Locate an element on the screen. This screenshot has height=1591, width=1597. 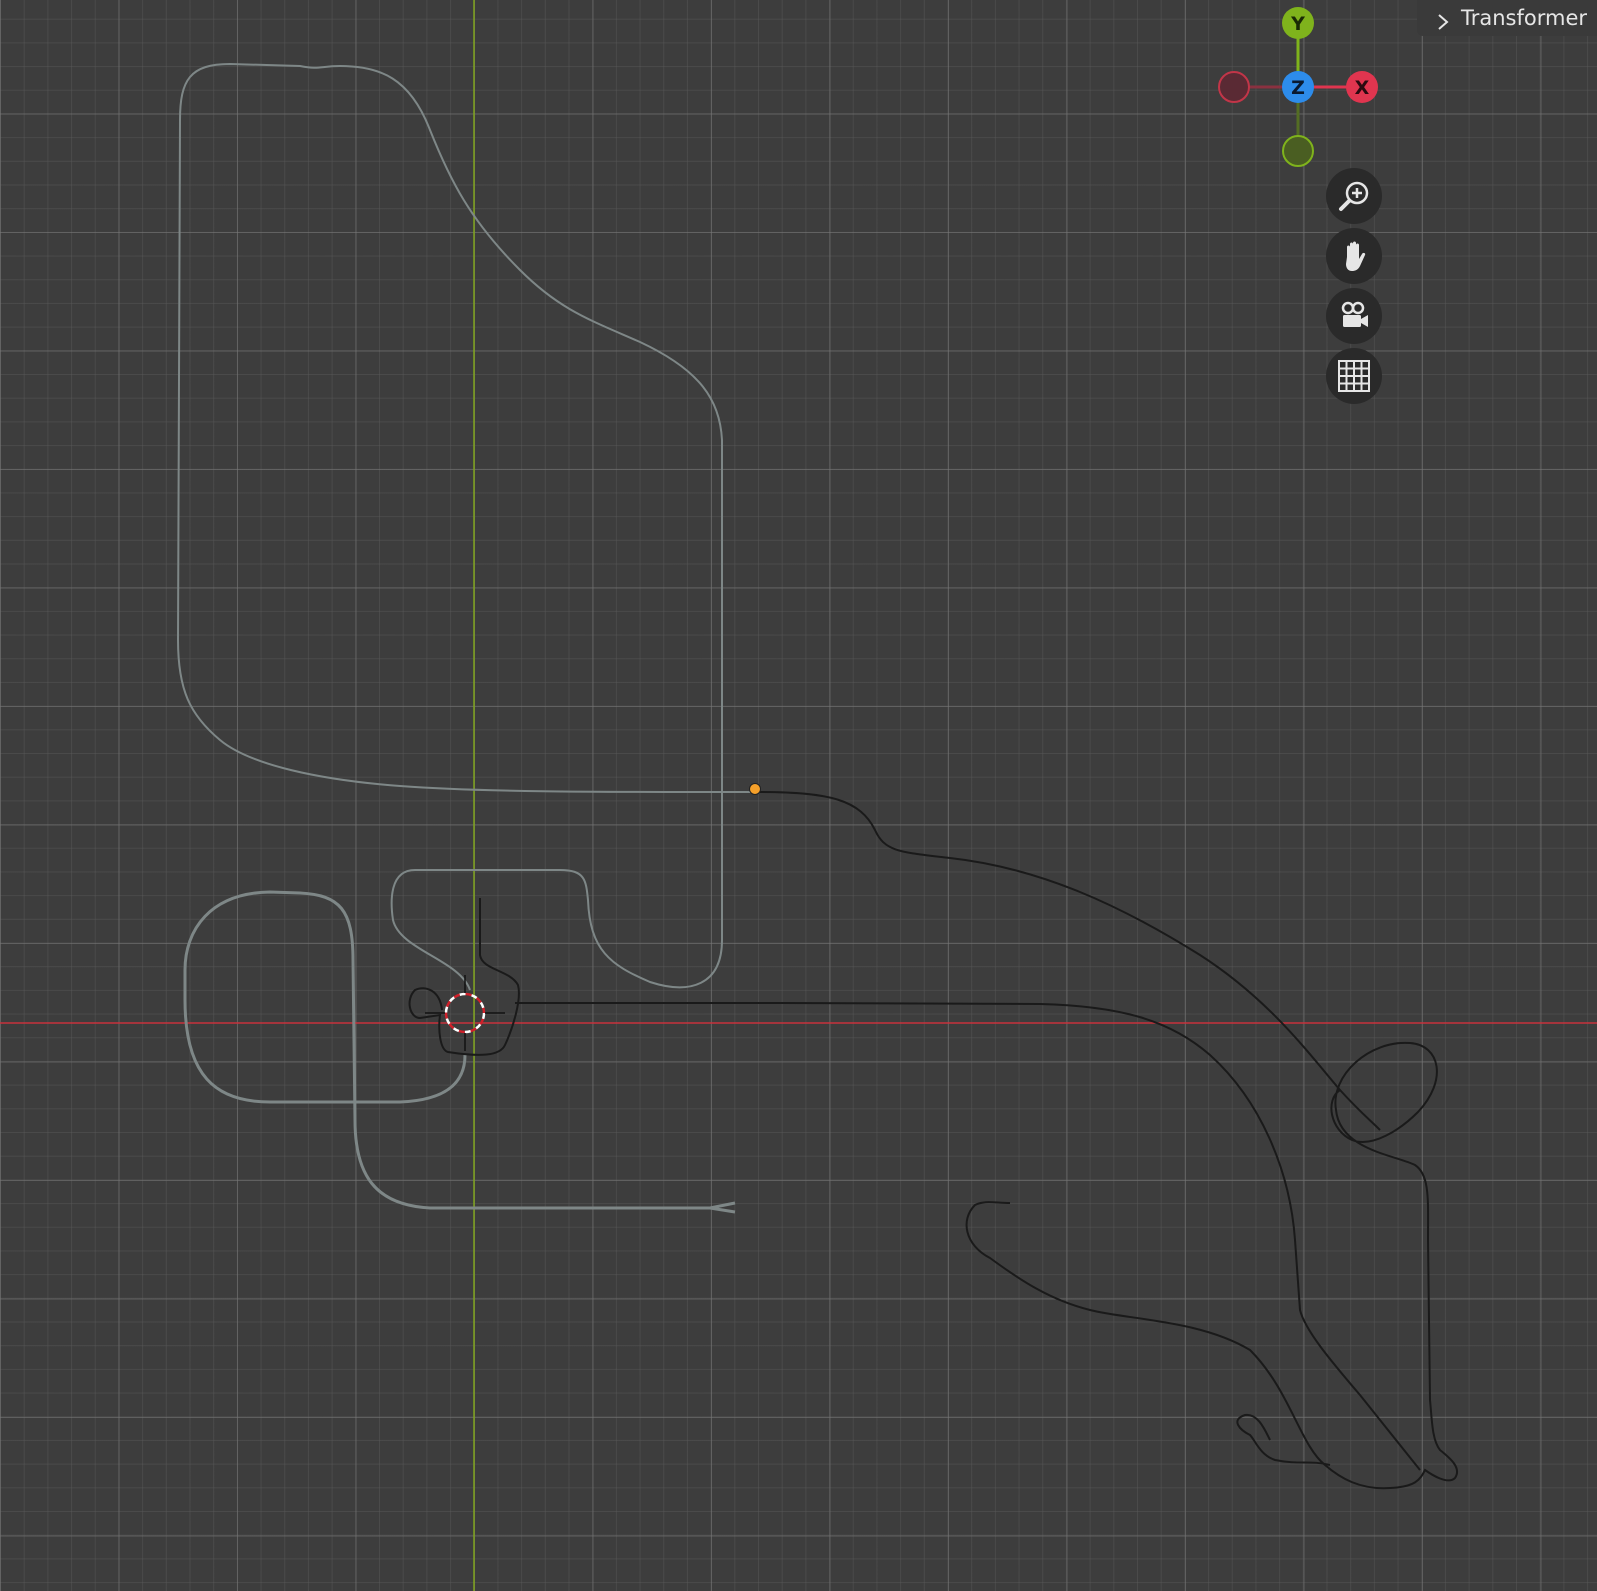
object-origin-point is located at coordinates (755, 789).